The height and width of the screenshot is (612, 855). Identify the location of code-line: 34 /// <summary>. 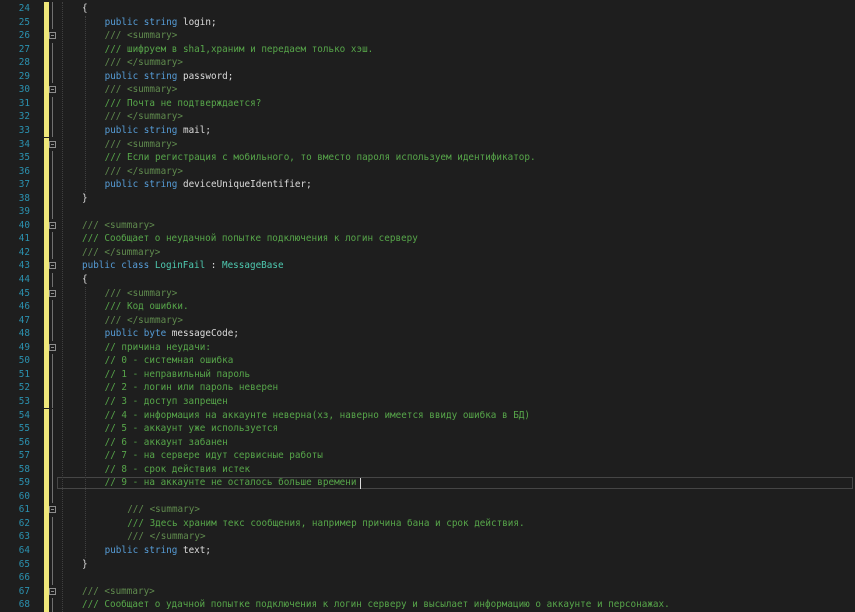
(427, 144).